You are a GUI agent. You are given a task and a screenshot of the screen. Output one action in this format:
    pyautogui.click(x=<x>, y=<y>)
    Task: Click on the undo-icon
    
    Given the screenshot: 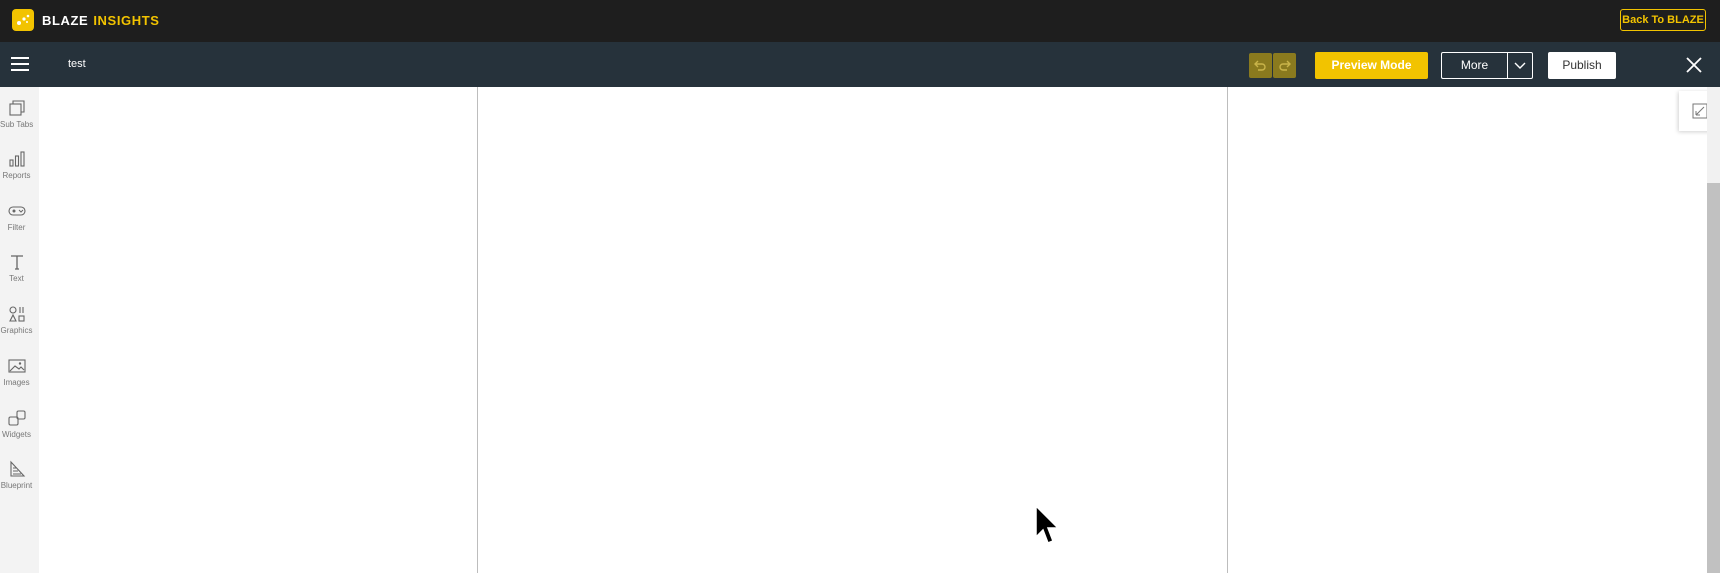 What is the action you would take?
    pyautogui.click(x=1260, y=65)
    